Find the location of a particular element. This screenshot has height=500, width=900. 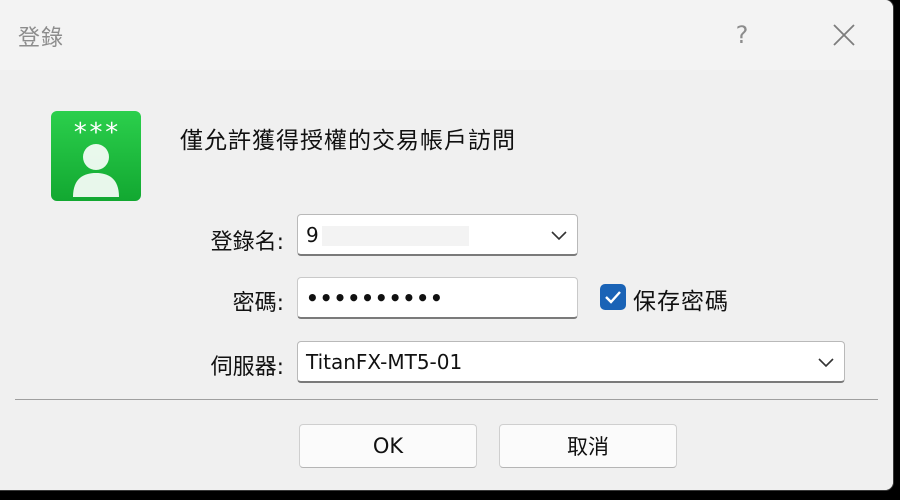

redacted-login-mask is located at coordinates (395, 236).